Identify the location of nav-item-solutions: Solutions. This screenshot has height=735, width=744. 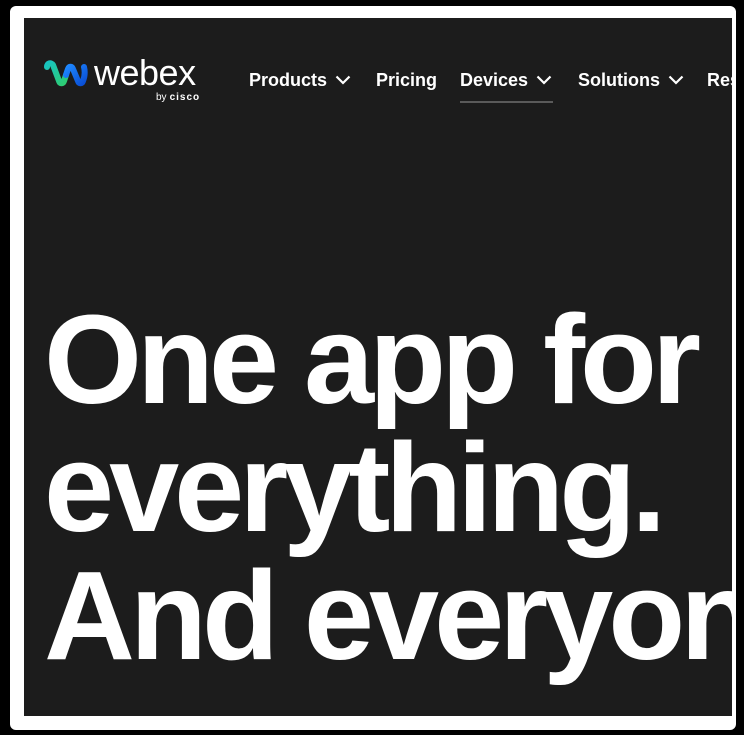
(631, 80).